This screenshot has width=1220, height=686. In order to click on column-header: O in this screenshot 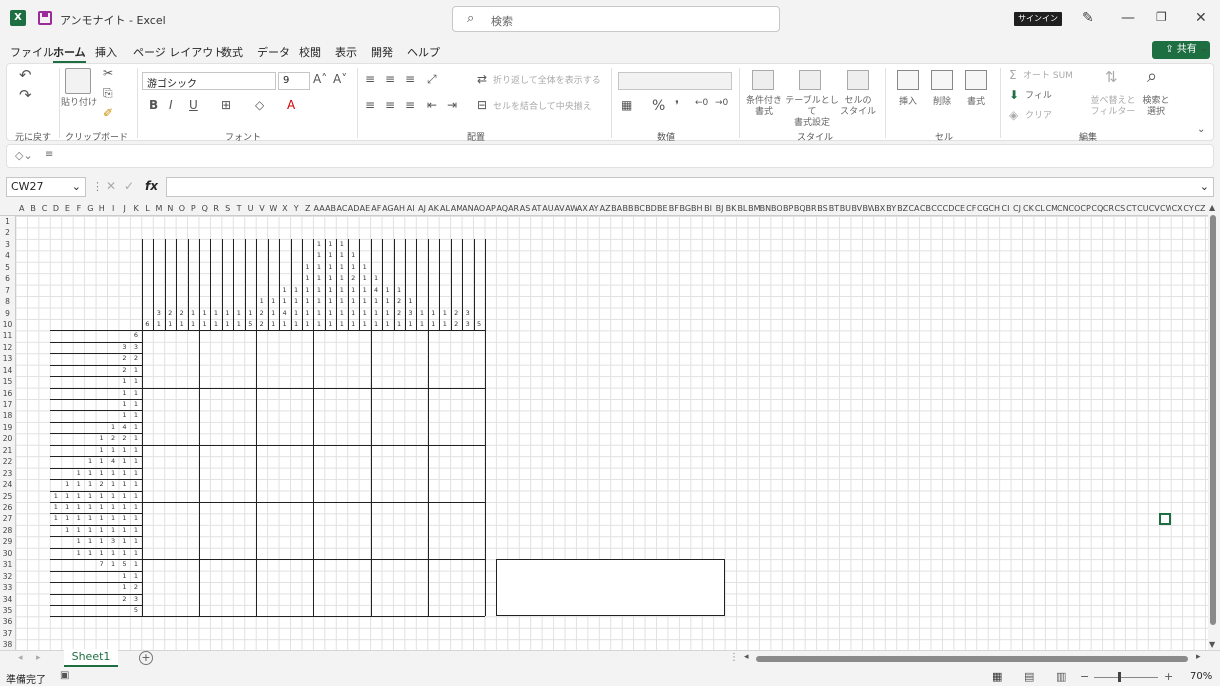, I will do `click(181, 208)`.